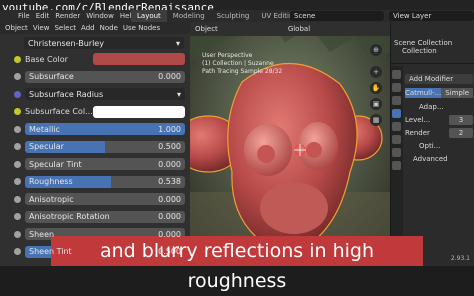 The width and height of the screenshot is (474, 296). What do you see at coordinates (299, 29) in the screenshot?
I see `transform-orientation-dropdown: Global` at bounding box center [299, 29].